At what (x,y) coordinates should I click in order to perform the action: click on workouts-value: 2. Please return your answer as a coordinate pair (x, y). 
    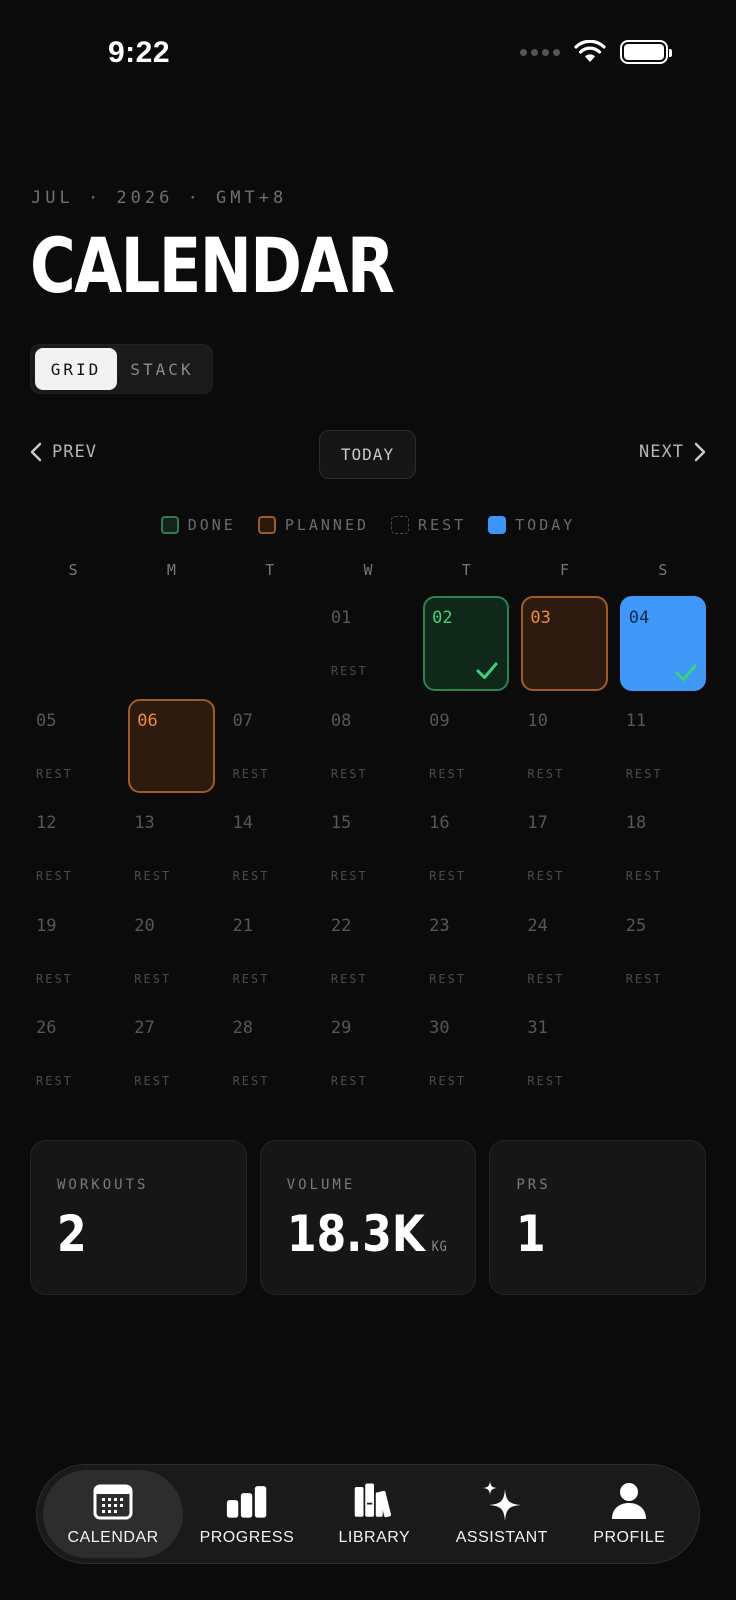
    Looking at the image, I should click on (72, 1234).